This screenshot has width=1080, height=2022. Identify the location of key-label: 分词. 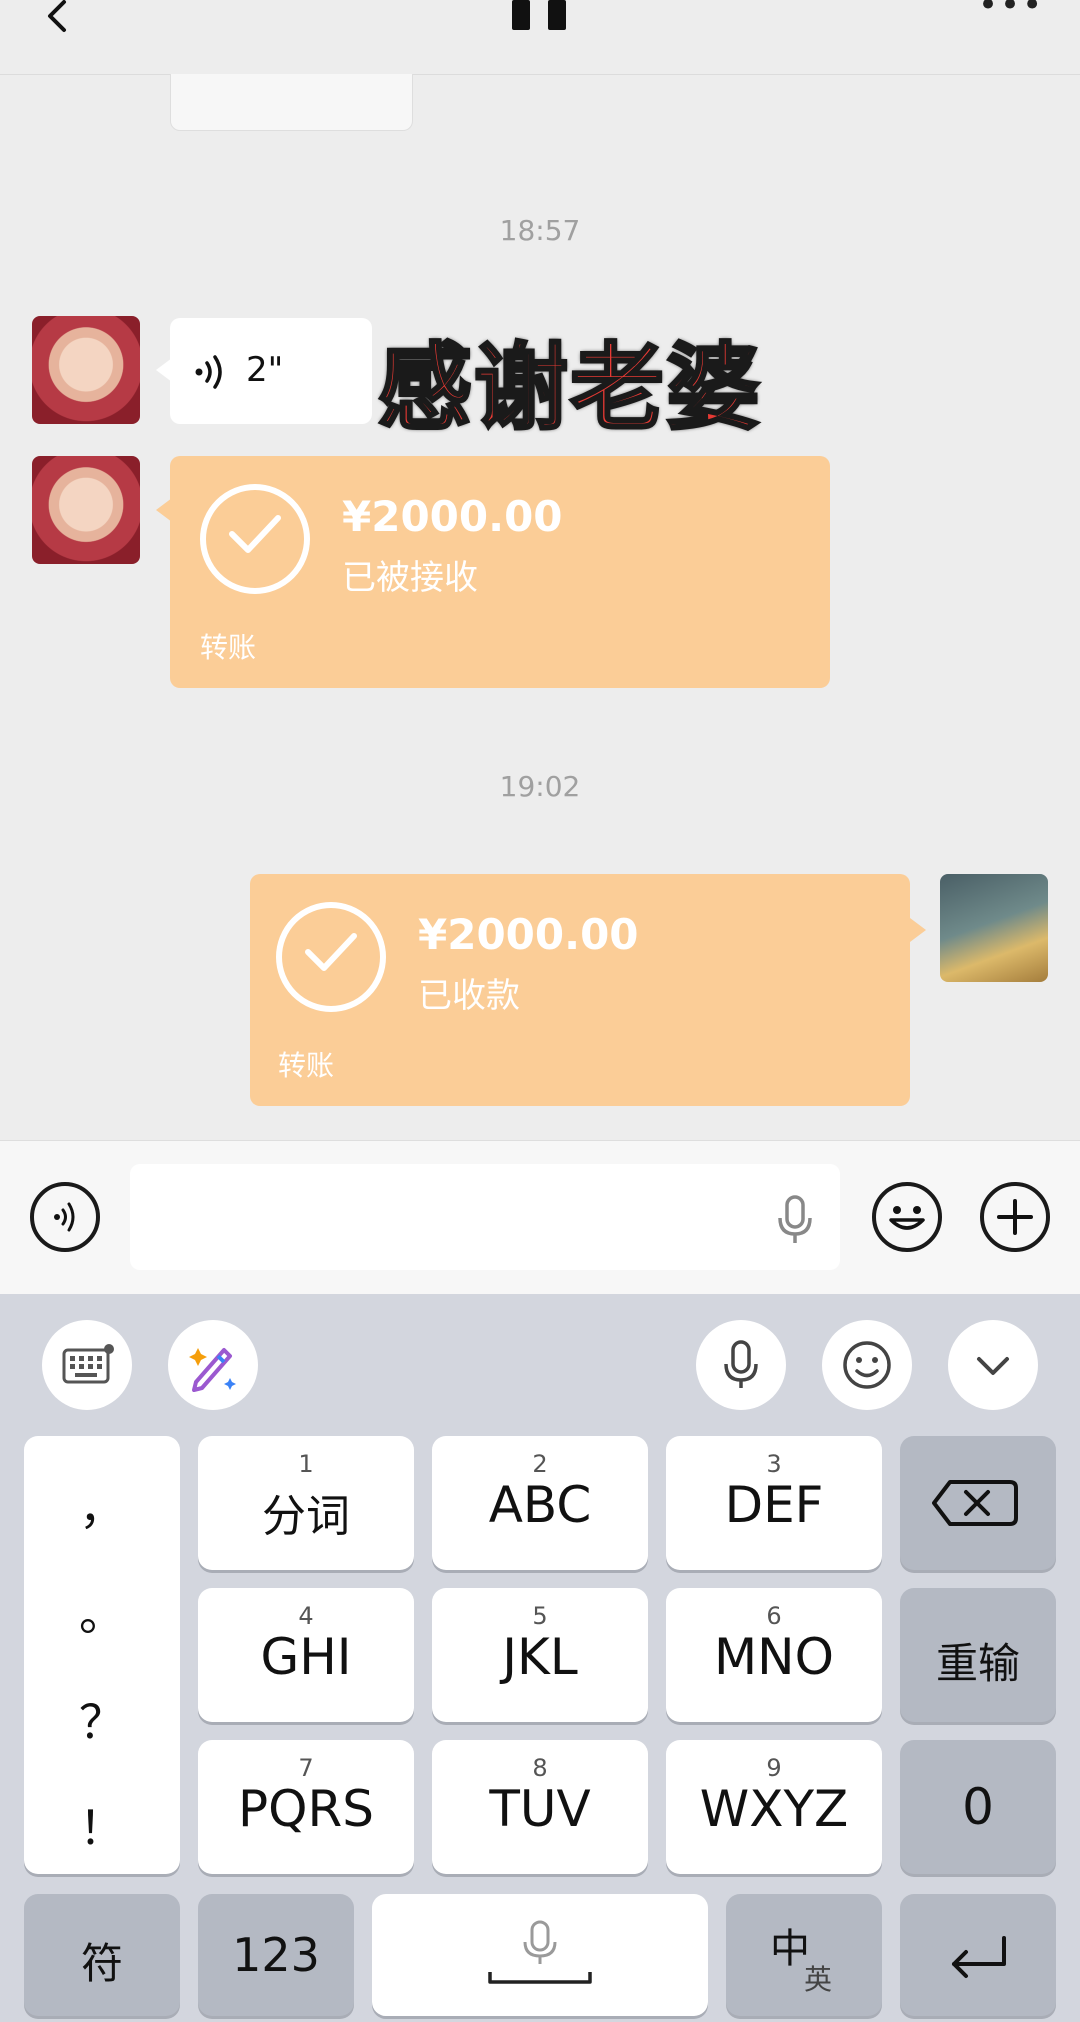
(306, 1516).